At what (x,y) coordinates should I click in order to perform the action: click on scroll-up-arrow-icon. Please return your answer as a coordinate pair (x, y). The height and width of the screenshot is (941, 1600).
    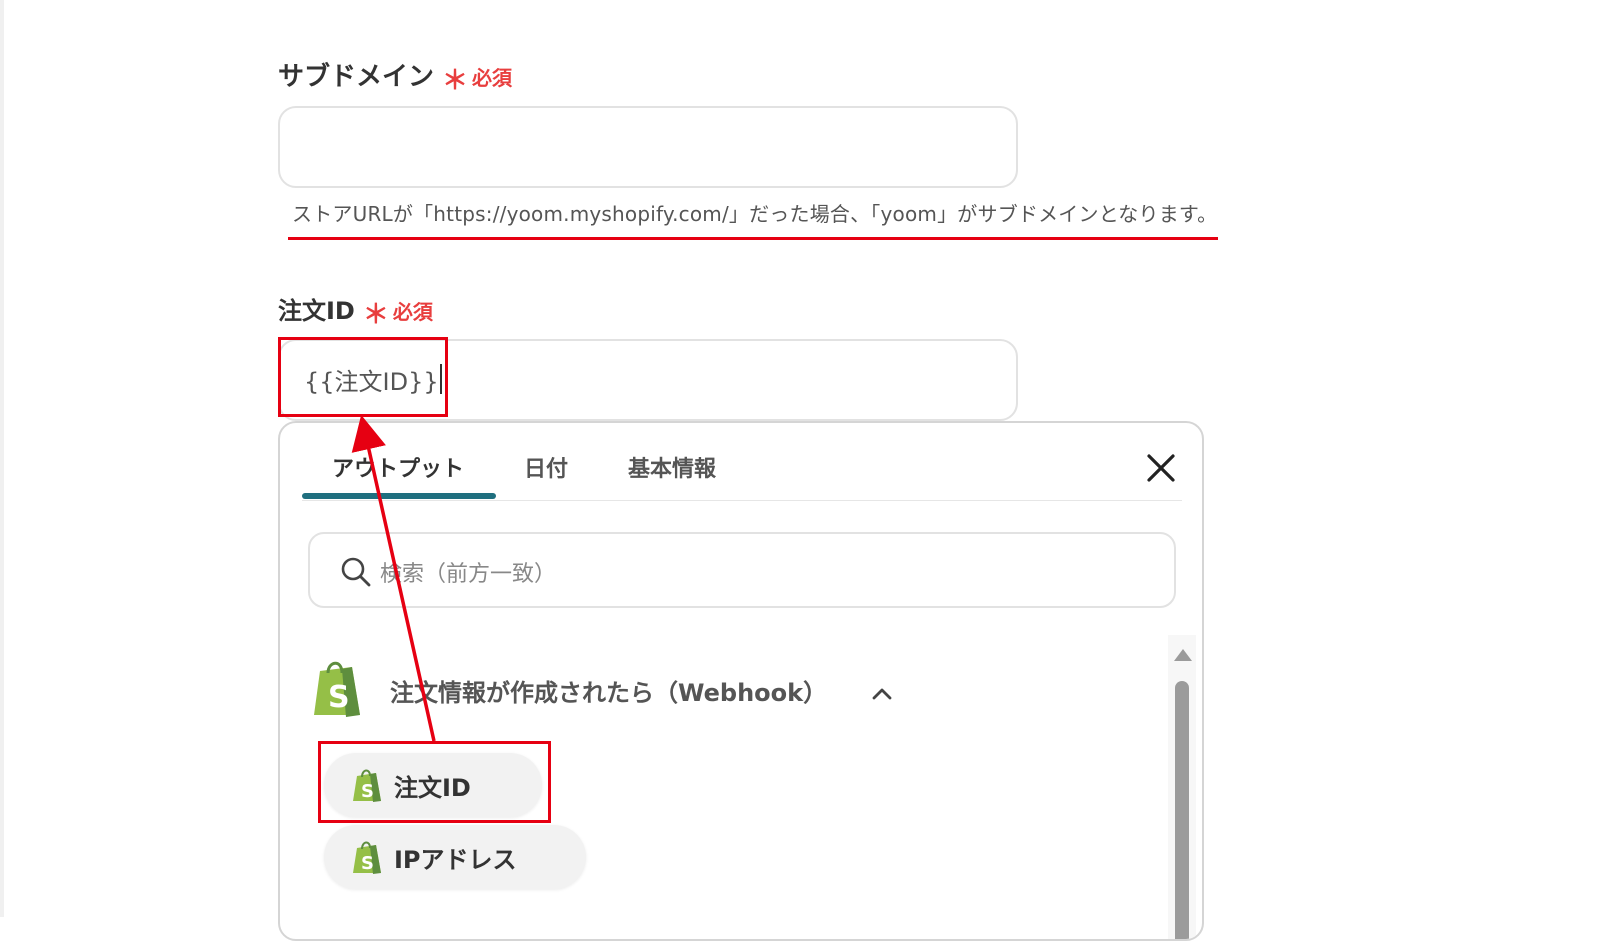
    Looking at the image, I should click on (1183, 655).